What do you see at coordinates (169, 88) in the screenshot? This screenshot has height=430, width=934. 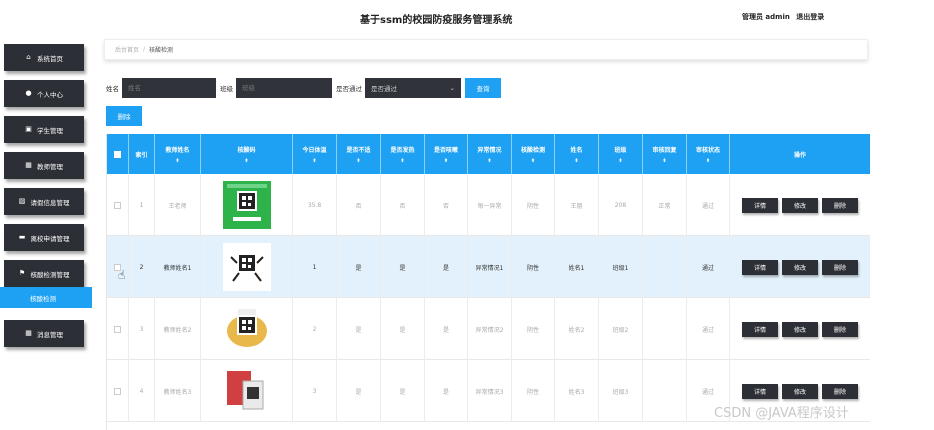 I see `name-input` at bounding box center [169, 88].